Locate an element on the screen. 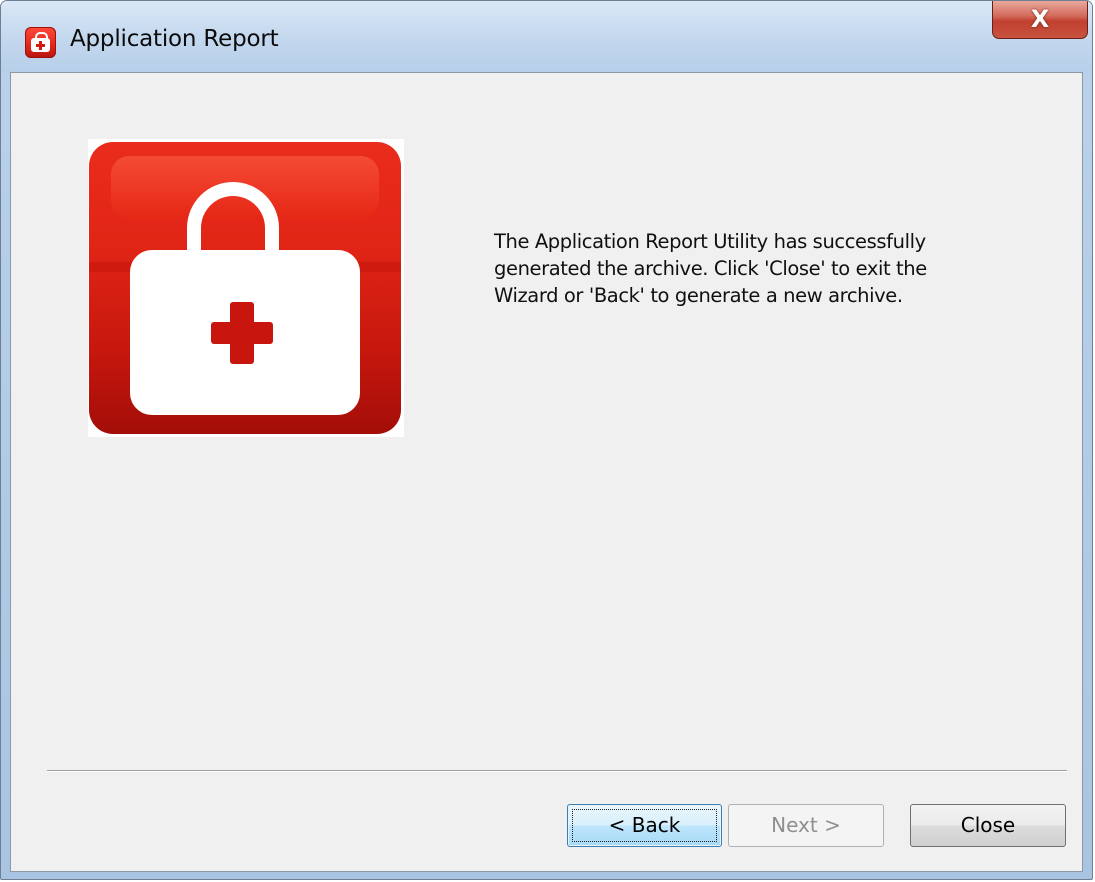 The image size is (1095, 882). button-separator is located at coordinates (557, 771).